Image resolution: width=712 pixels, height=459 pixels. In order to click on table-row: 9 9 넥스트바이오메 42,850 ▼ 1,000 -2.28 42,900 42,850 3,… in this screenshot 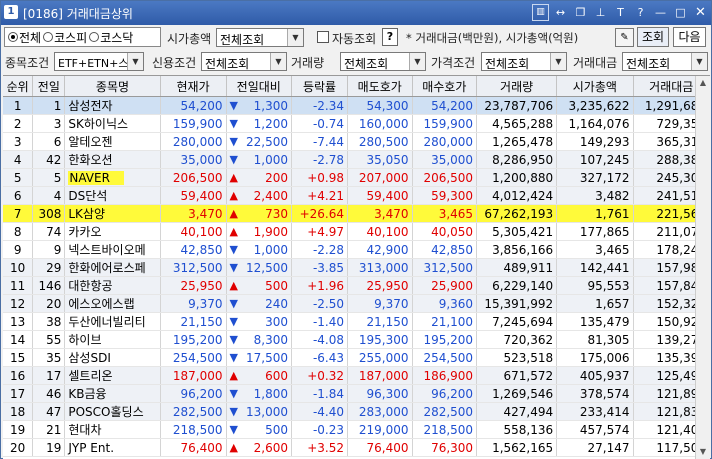, I will do `click(356, 249)`.